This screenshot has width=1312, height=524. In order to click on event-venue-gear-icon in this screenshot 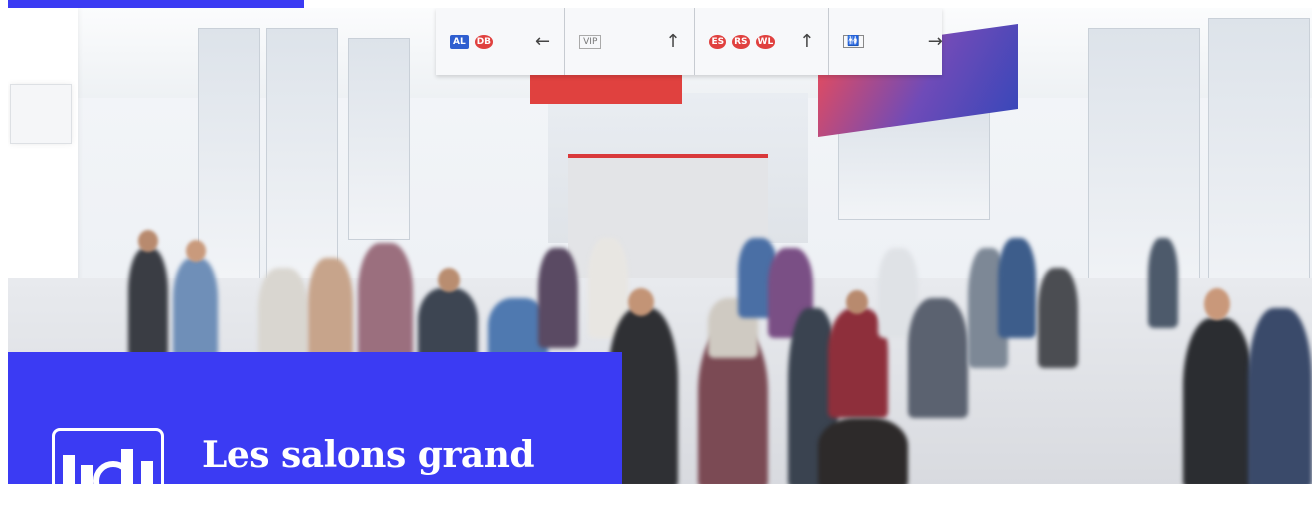, I will do `click(108, 463)`.